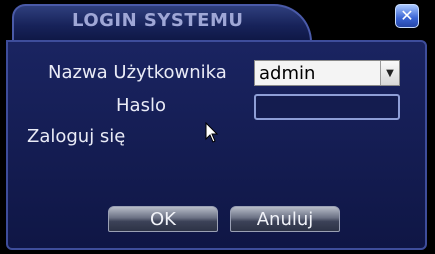 The height and width of the screenshot is (254, 435). Describe the element at coordinates (137, 72) in the screenshot. I see `username-label: Nazwa Użytkownika` at that location.